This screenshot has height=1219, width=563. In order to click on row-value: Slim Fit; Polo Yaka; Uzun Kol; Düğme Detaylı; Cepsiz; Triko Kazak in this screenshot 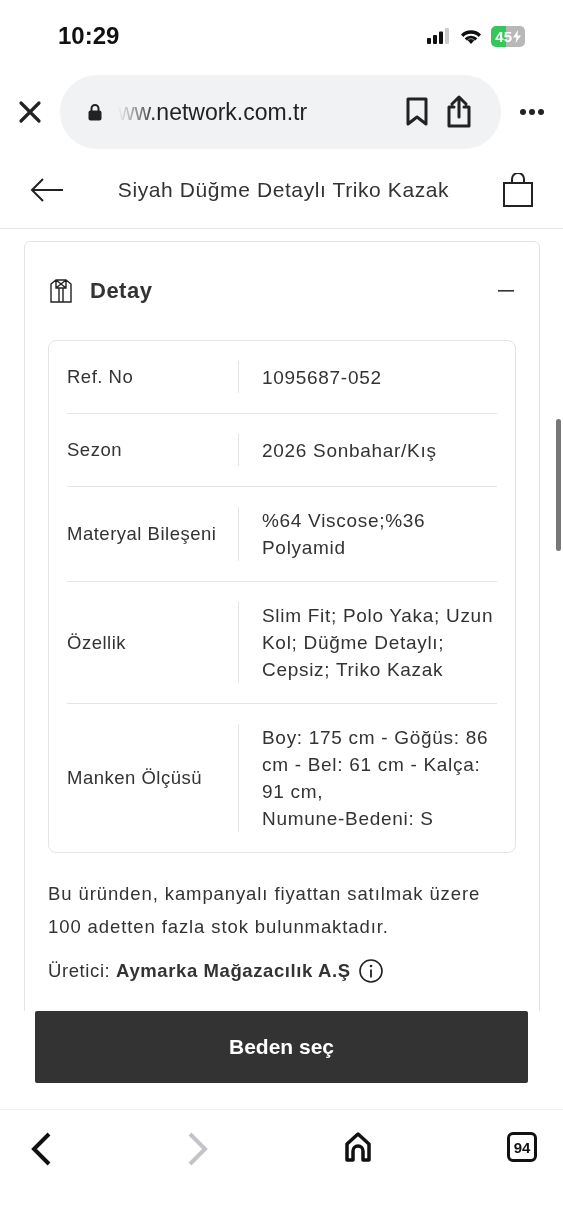, I will do `click(367, 642)`.